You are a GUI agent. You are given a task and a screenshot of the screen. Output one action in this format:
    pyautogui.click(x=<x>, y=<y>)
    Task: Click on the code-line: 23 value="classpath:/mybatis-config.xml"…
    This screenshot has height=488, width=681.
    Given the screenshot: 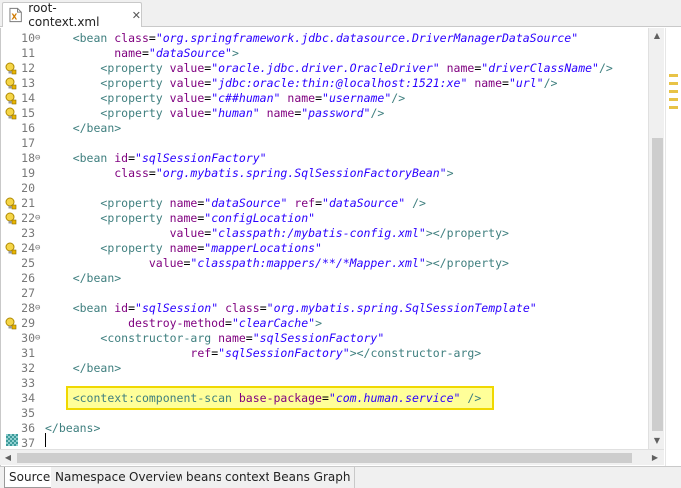 What is the action you would take?
    pyautogui.click(x=323, y=233)
    